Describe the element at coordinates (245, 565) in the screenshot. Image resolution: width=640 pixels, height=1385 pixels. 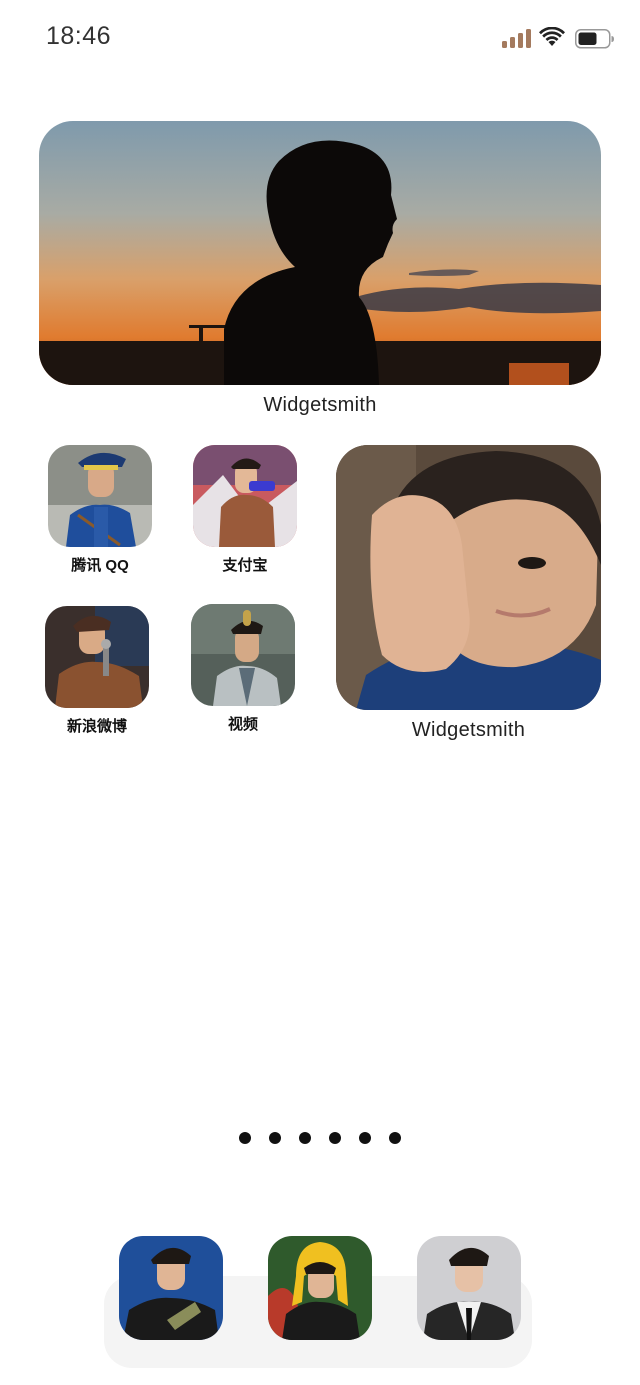
I see `app-alipay-label: 支付宝` at that location.